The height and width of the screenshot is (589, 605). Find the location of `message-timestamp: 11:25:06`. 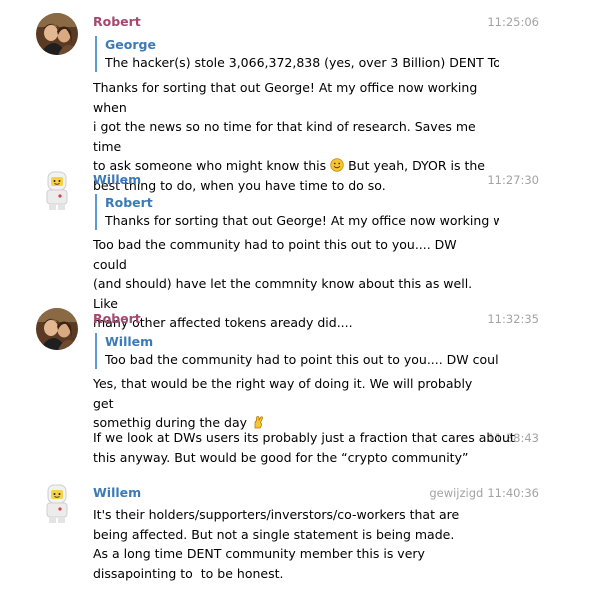

message-timestamp: 11:25:06 is located at coordinates (513, 22).